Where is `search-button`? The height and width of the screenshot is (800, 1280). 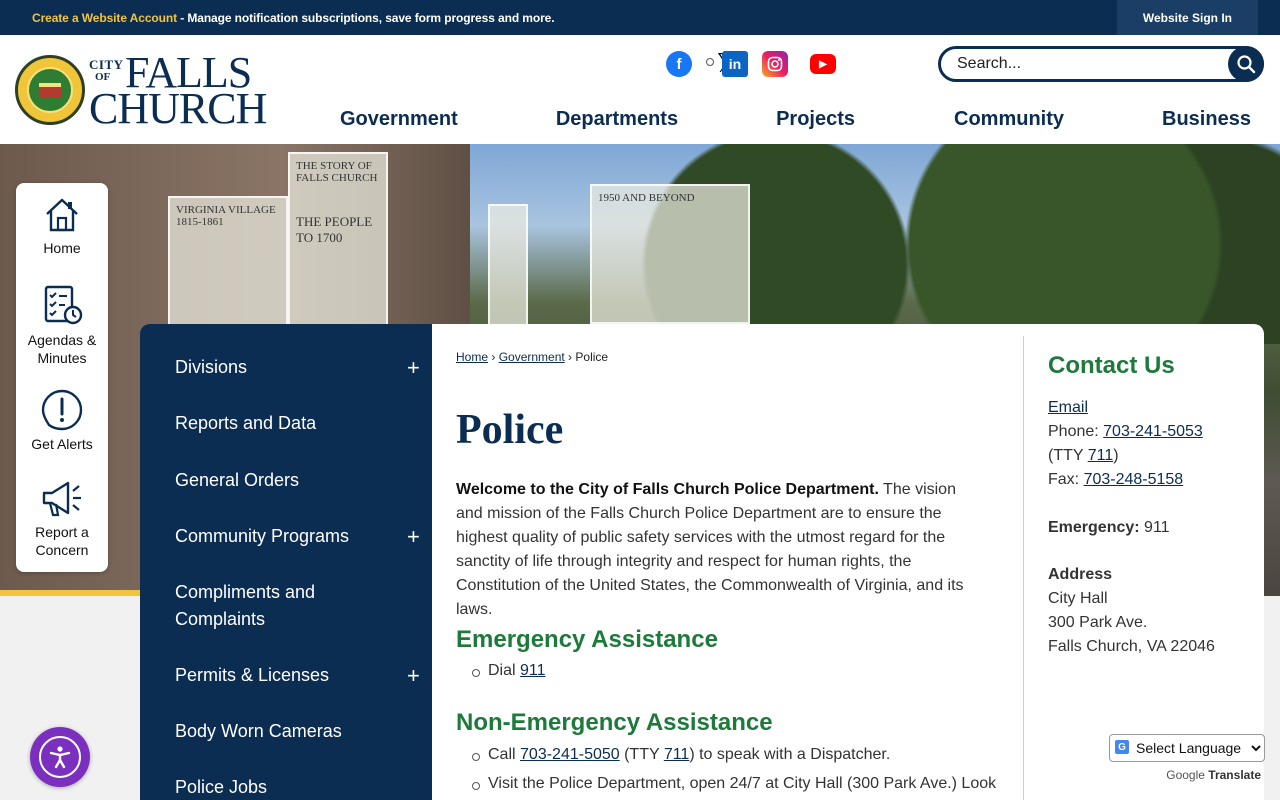 search-button is located at coordinates (1246, 64).